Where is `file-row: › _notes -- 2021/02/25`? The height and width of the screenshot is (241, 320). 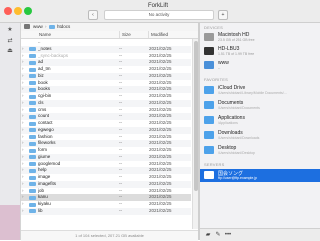
file-row: › _notes -- 2021/02/25 is located at coordinates (106, 49).